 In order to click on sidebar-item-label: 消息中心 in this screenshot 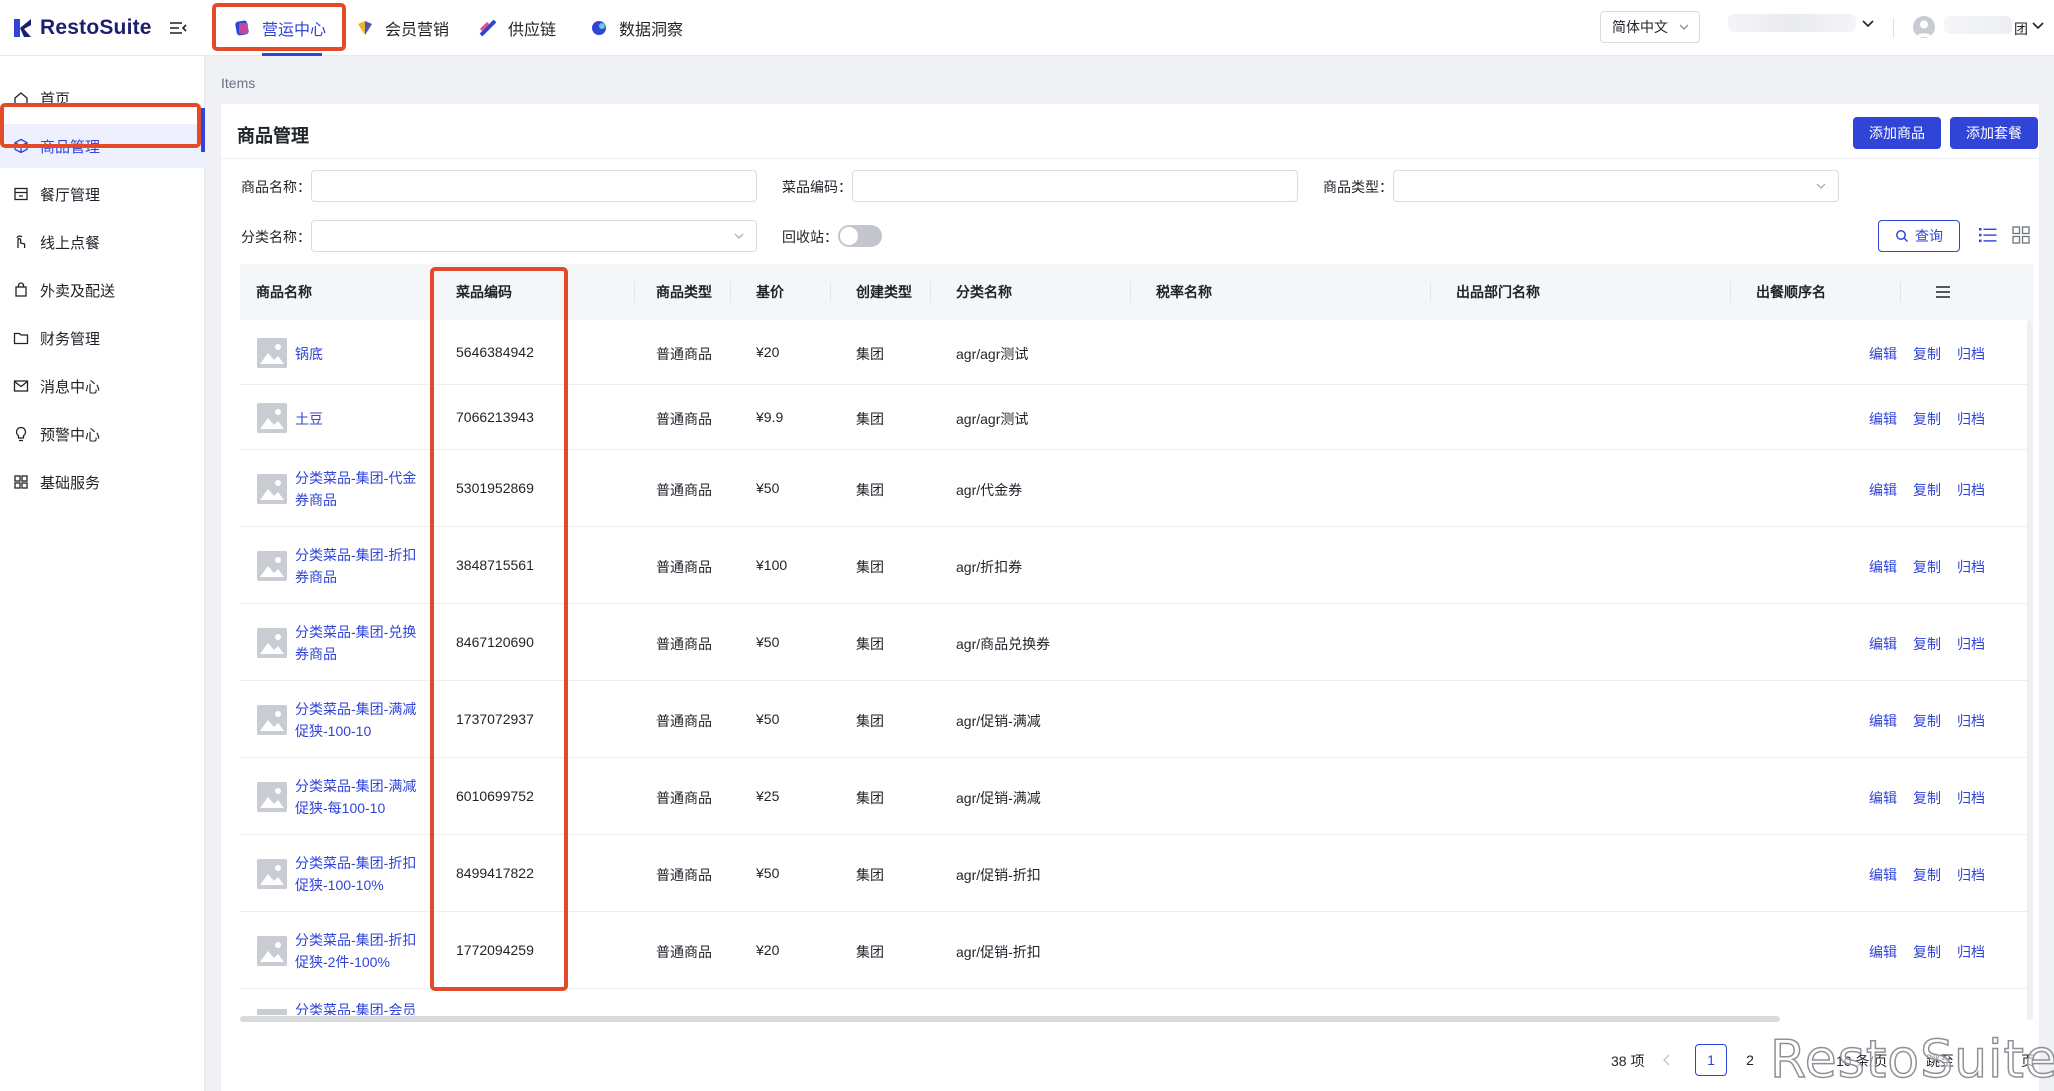, I will do `click(70, 387)`.